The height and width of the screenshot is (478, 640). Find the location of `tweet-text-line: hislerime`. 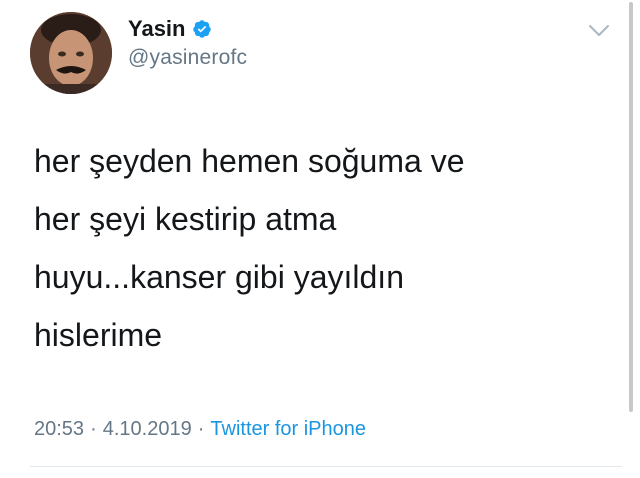

tweet-text-line: hislerime is located at coordinates (98, 335).